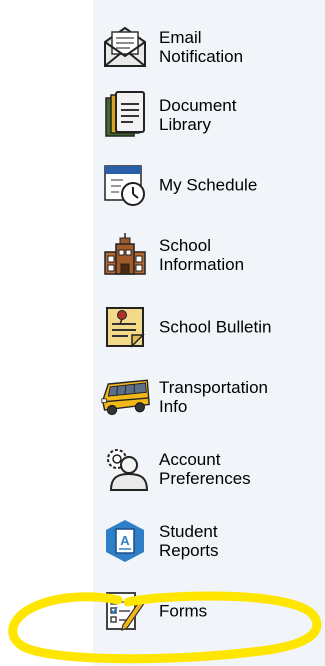 The image size is (325, 666). I want to click on menu-item-my-schedule: My Schedule, so click(205, 185).